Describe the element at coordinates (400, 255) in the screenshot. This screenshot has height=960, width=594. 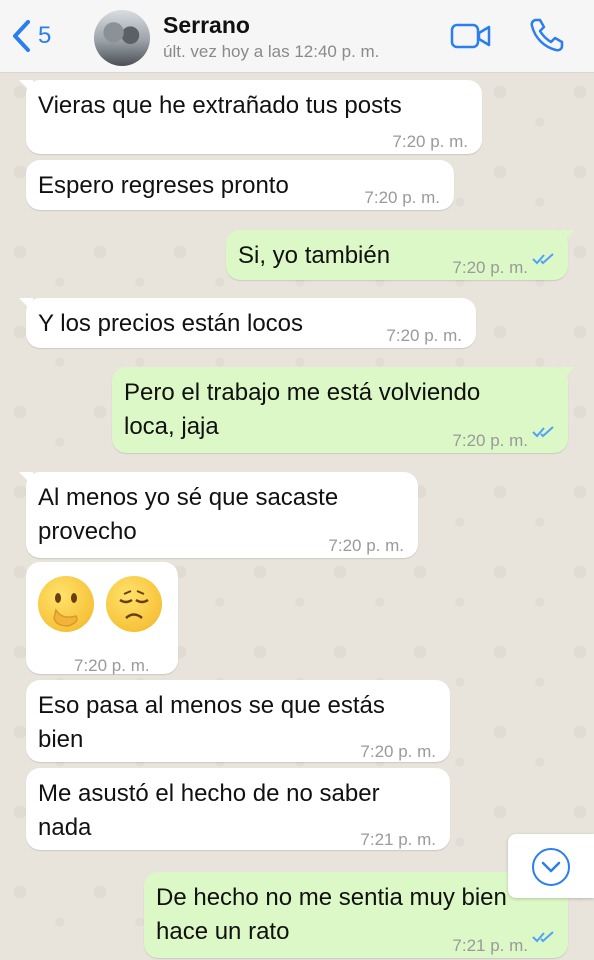
I see `message-bubble-outgoing: Si, yo también 7:20 p. m.` at that location.